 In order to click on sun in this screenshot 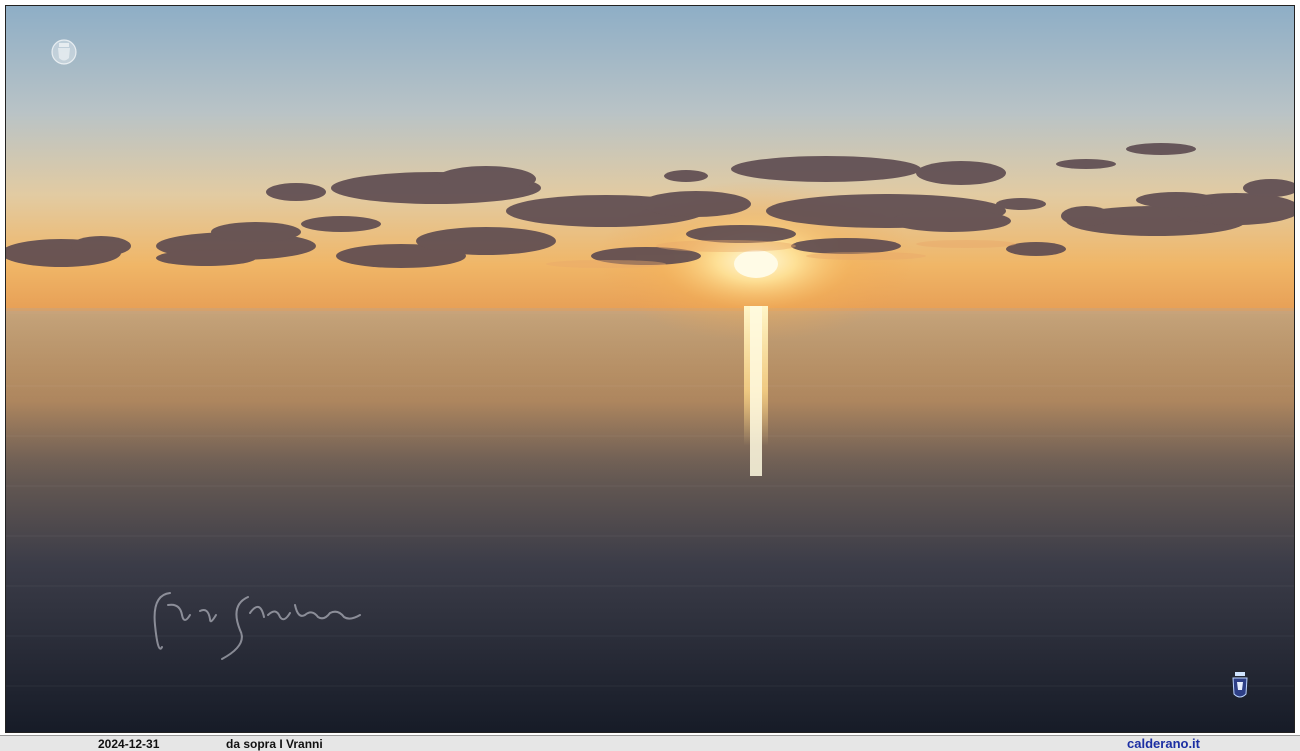, I will do `click(756, 264)`.